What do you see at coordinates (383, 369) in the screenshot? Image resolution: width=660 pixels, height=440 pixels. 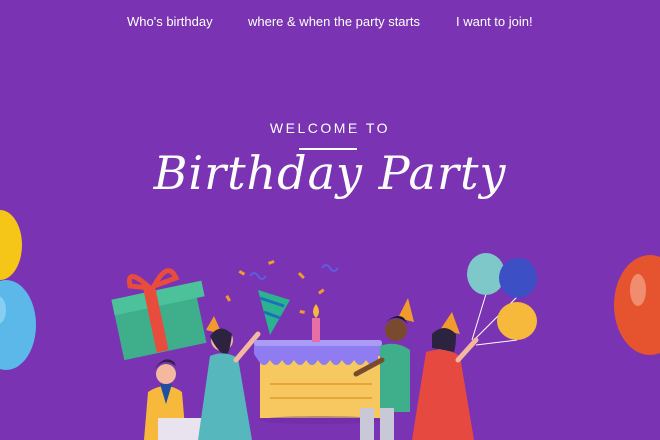 I see `person-center-right` at bounding box center [383, 369].